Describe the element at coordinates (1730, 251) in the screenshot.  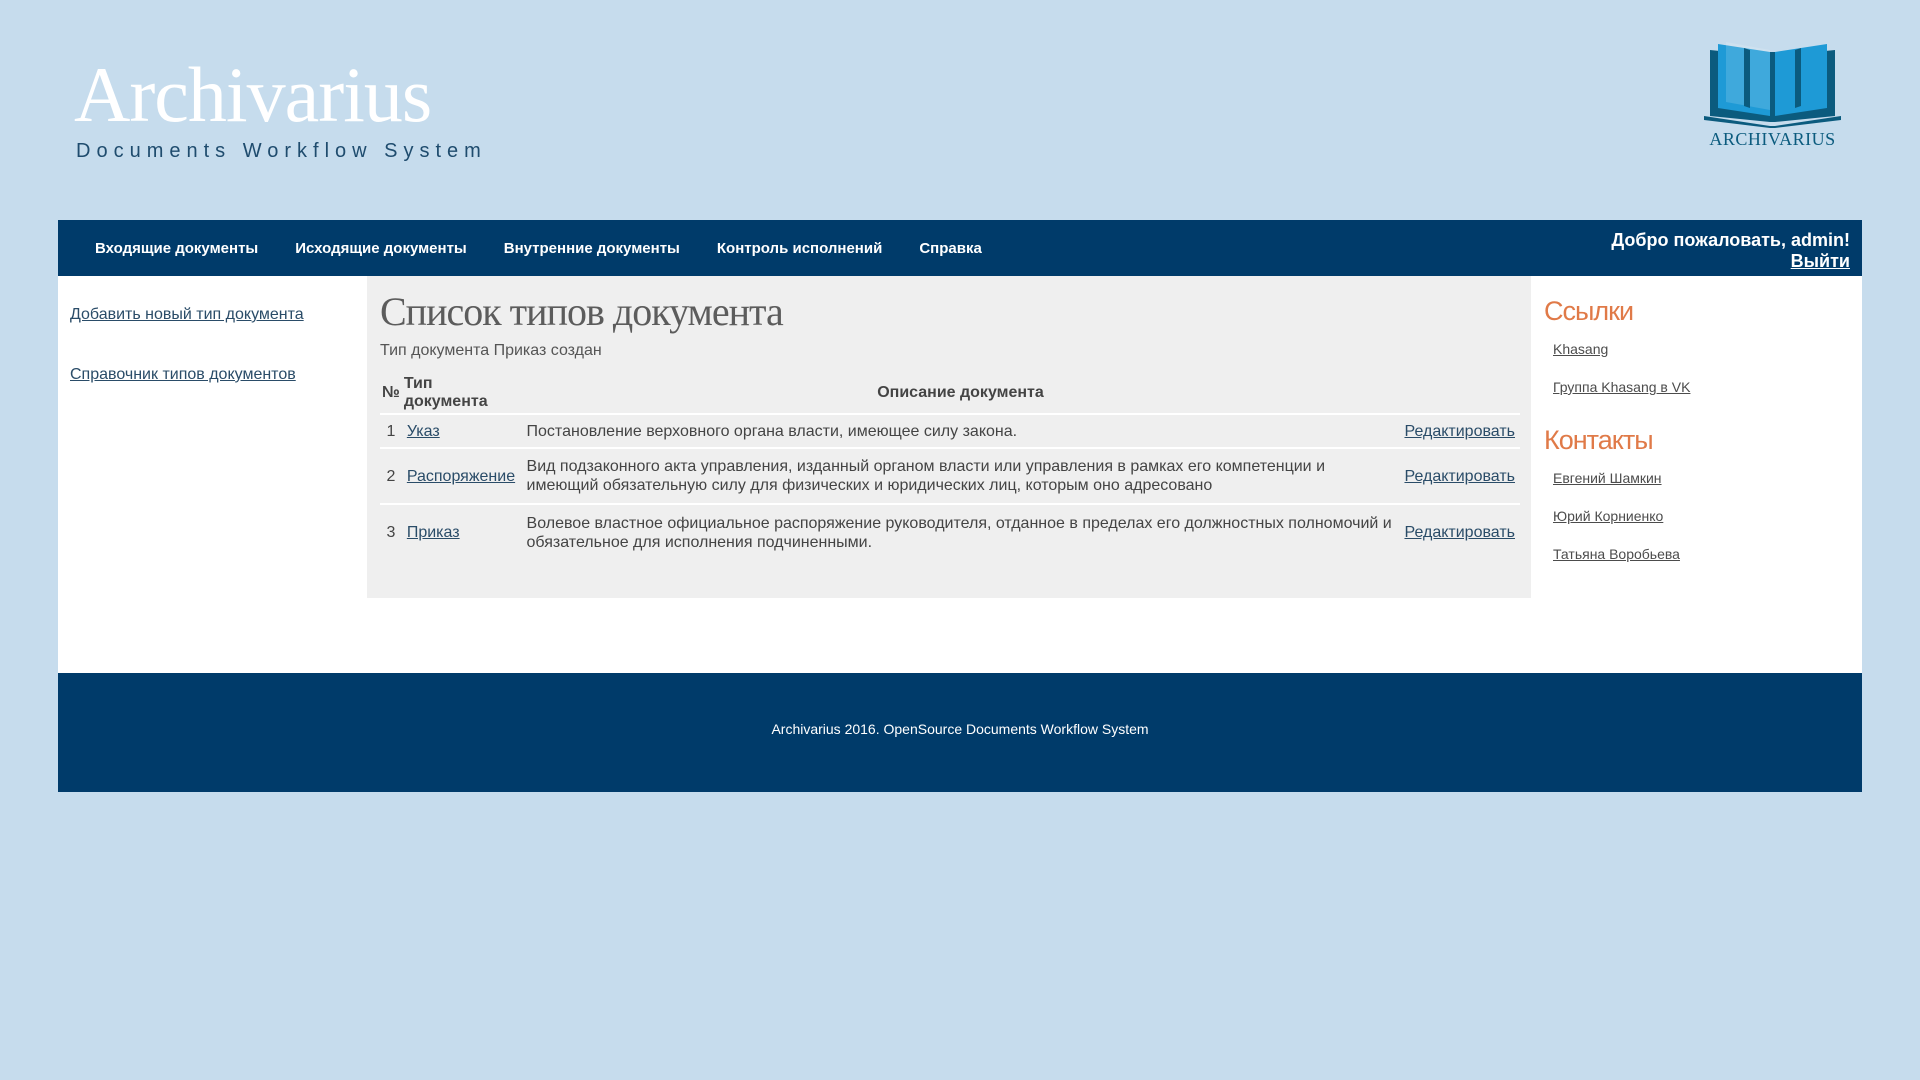
I see `welcome-block: Добро пожаловать, admin! Выйти` at that location.